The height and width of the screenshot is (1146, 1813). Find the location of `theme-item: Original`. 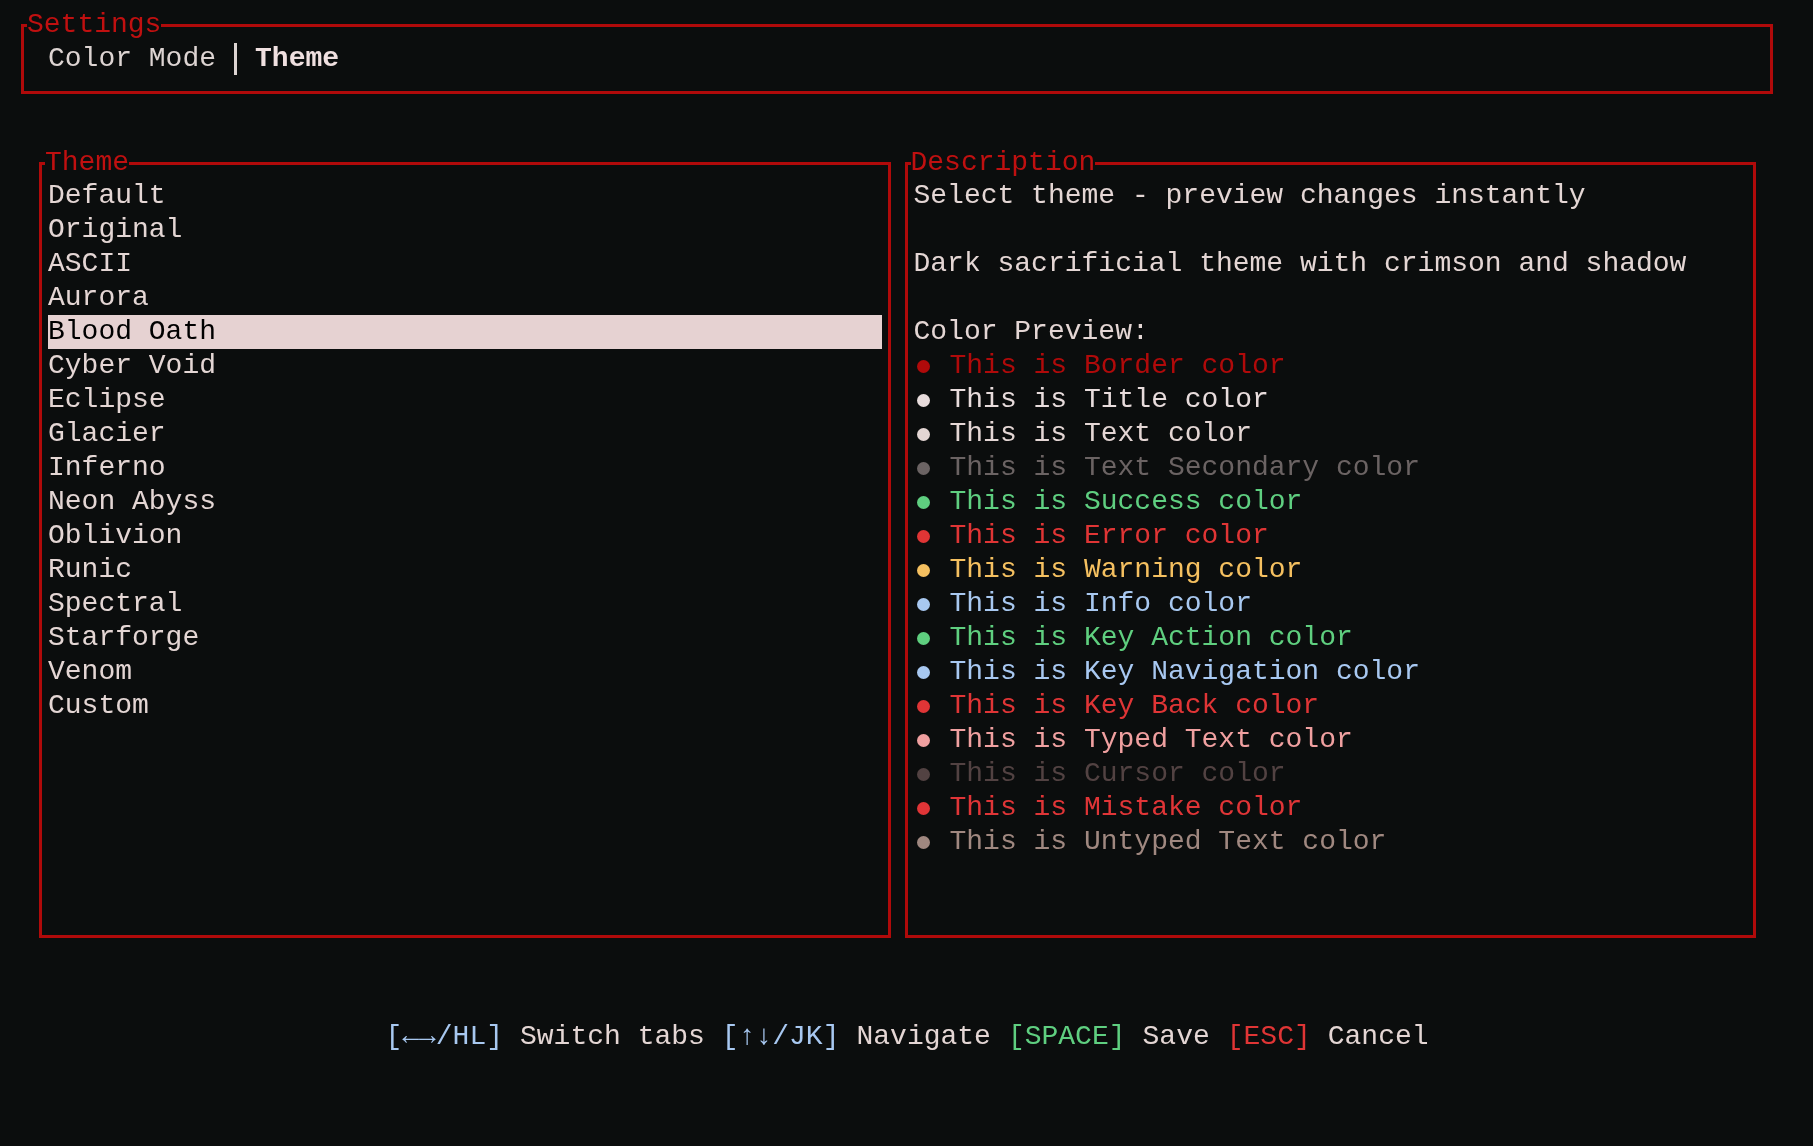

theme-item: Original is located at coordinates (465, 230).